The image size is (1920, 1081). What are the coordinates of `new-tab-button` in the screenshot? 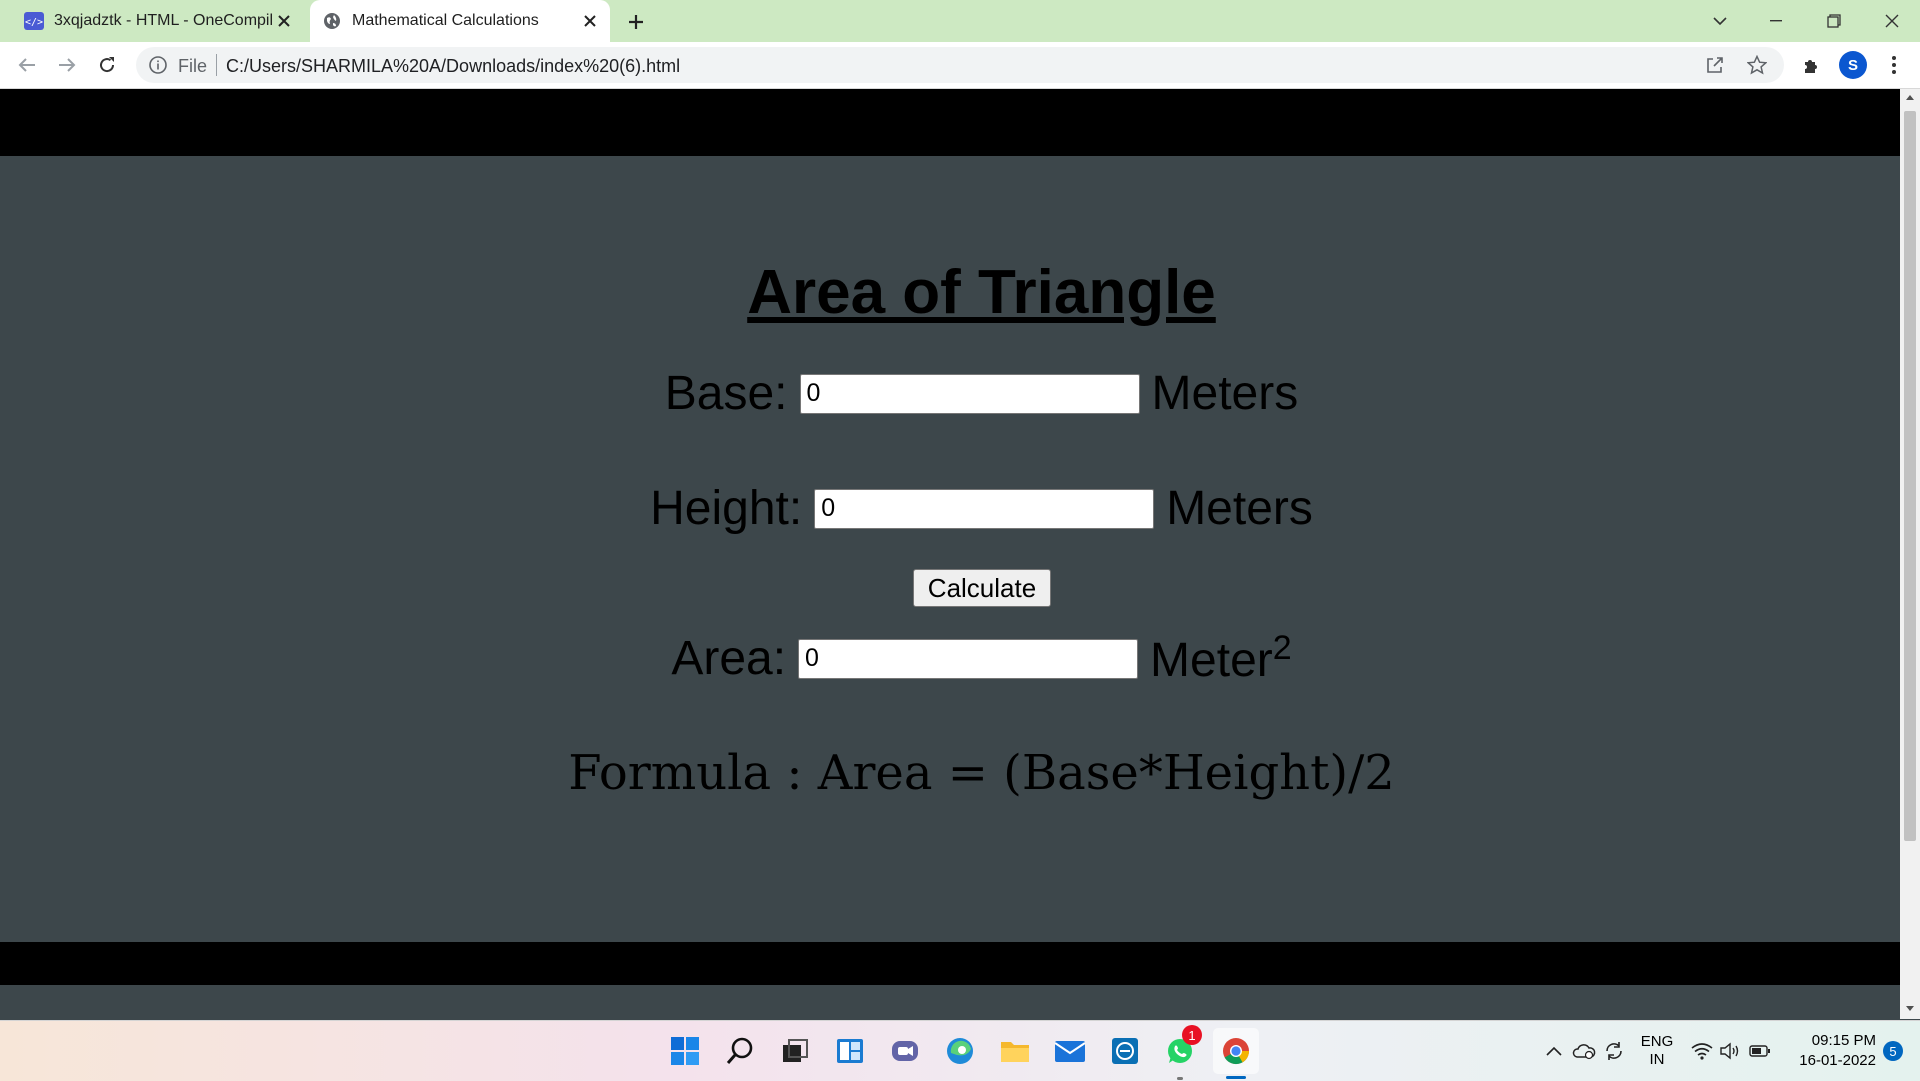 It's located at (636, 22).